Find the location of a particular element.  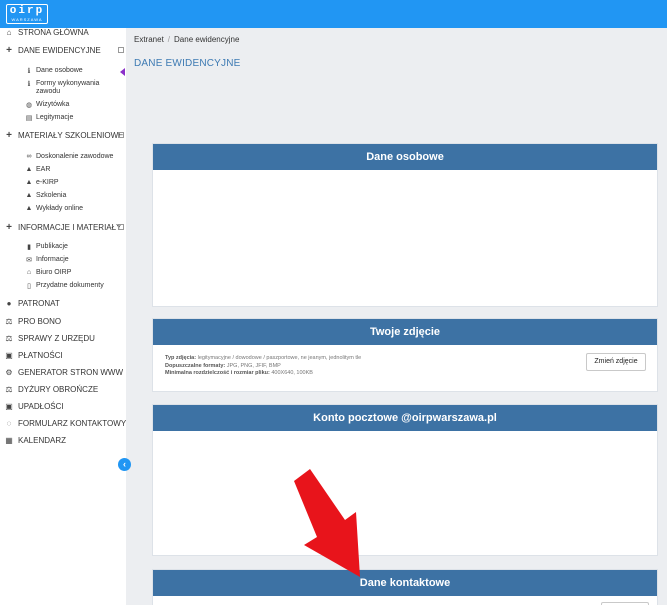

sidebar-subitem-label: Dane osobowe is located at coordinates (59, 70).